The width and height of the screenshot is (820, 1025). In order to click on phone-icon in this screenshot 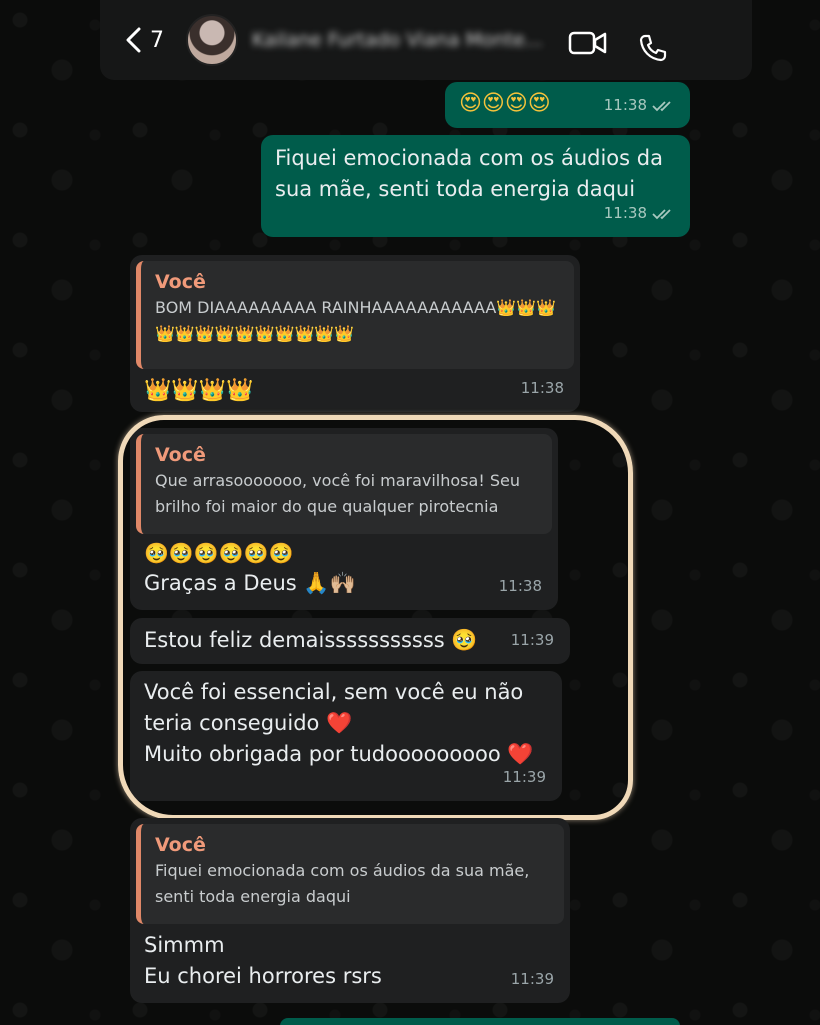, I will do `click(653, 48)`.